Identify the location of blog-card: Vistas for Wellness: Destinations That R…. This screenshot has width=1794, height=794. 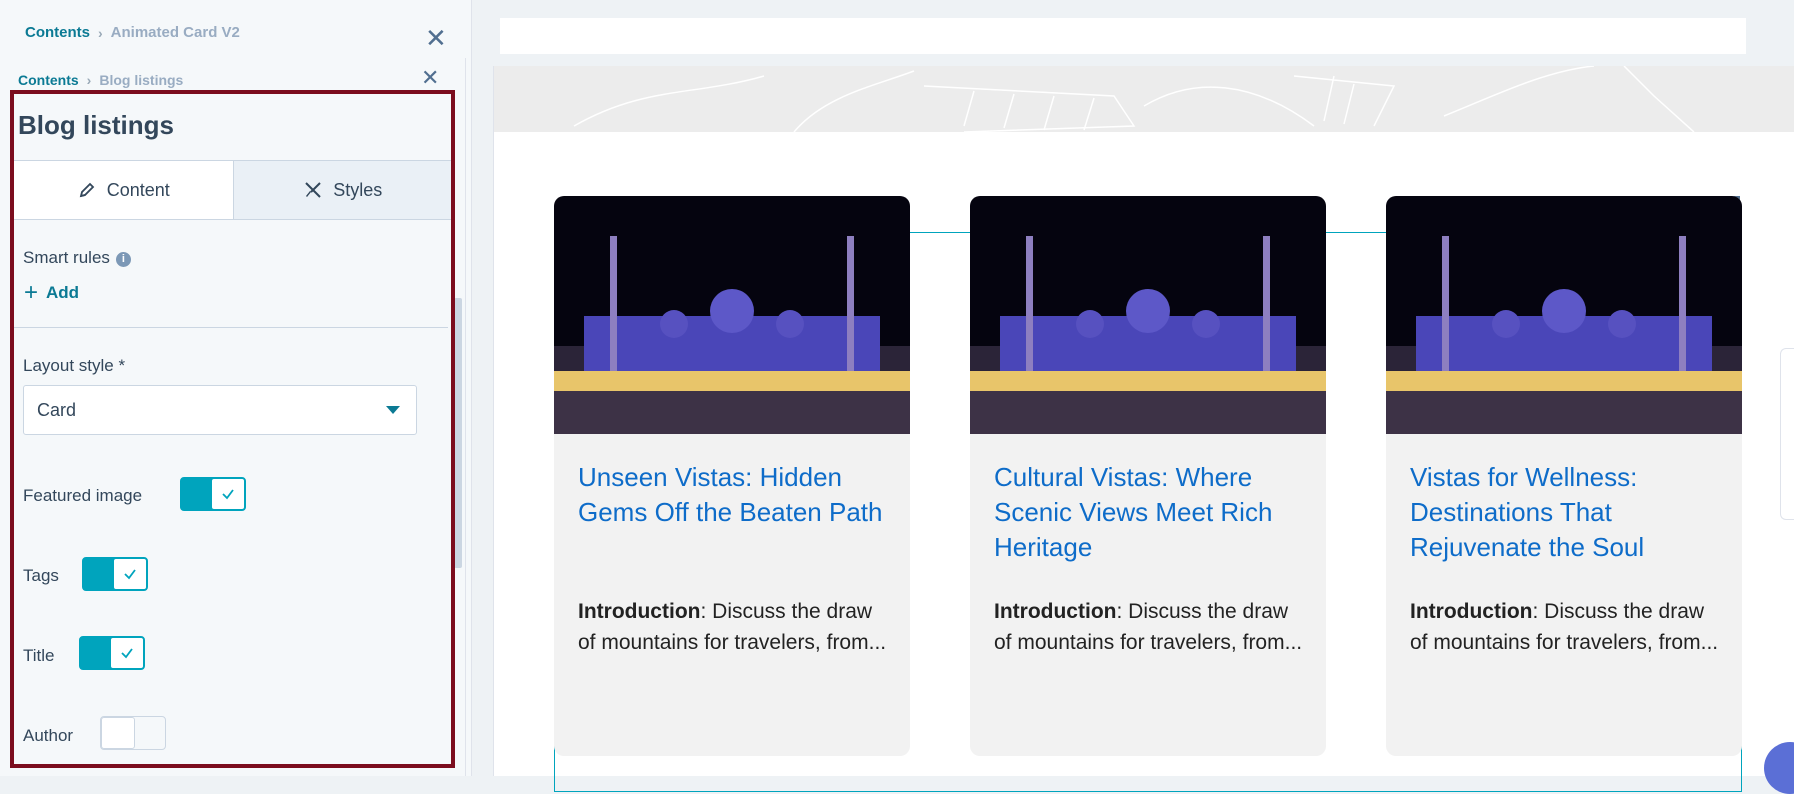
(1564, 476).